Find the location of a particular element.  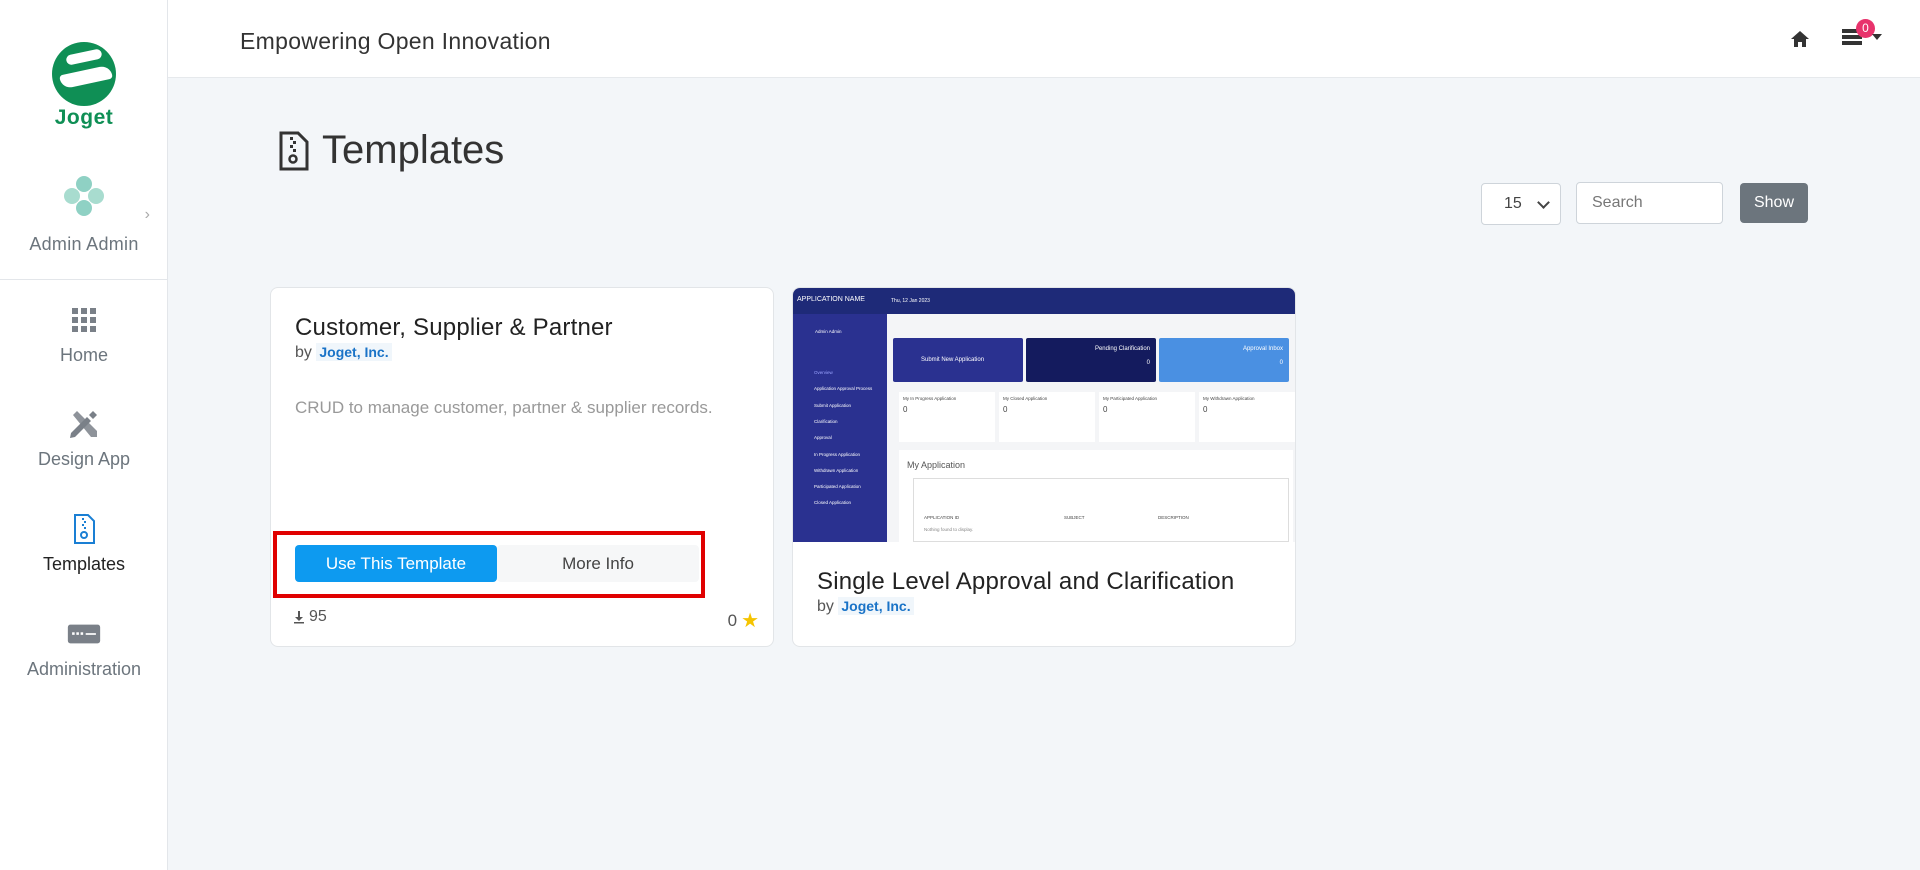

grid-icon is located at coordinates (84, 320).